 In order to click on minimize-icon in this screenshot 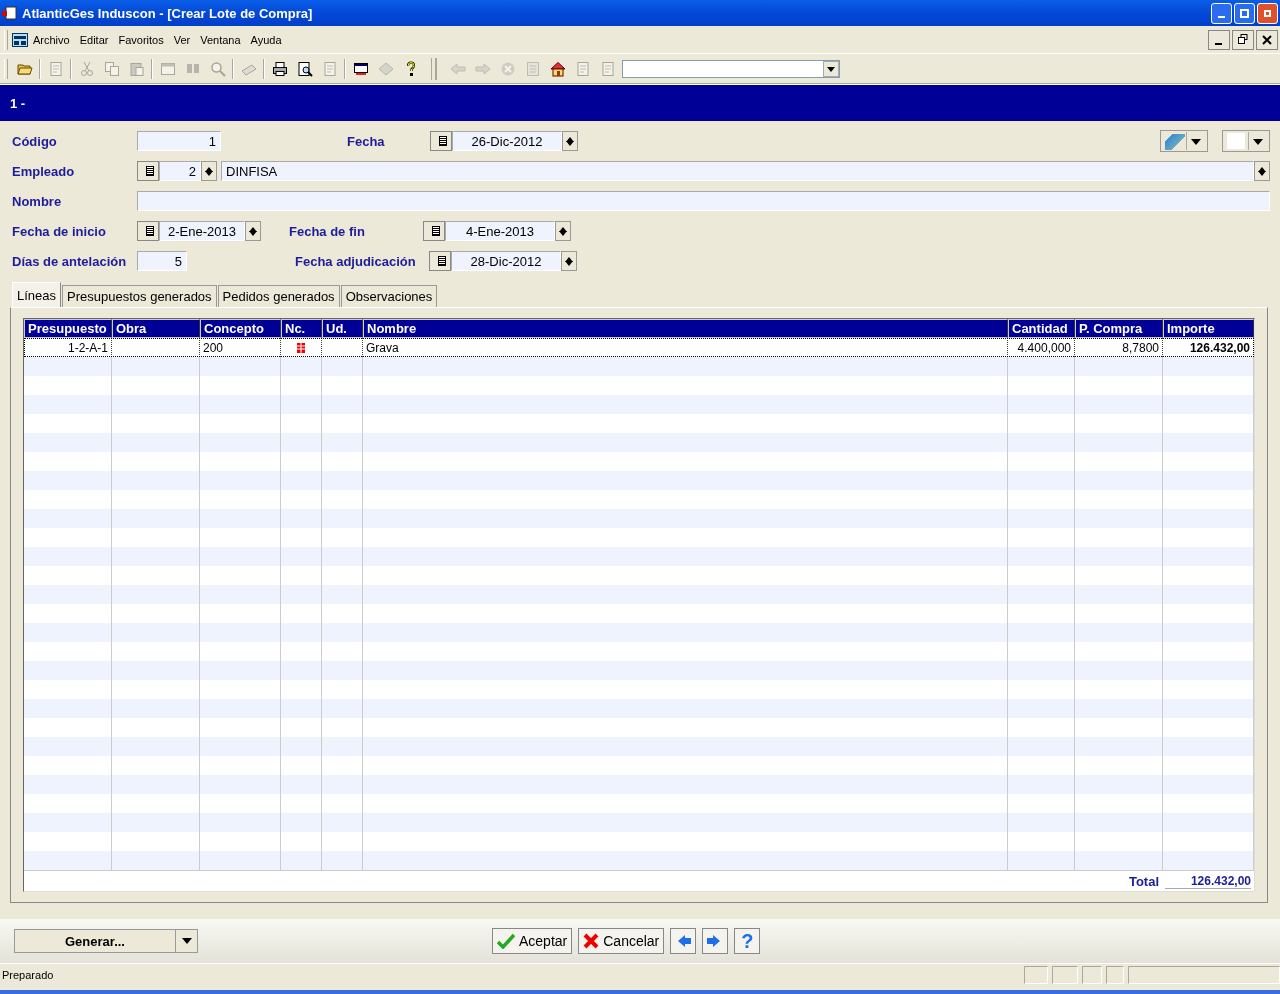, I will do `click(1219, 39)`.